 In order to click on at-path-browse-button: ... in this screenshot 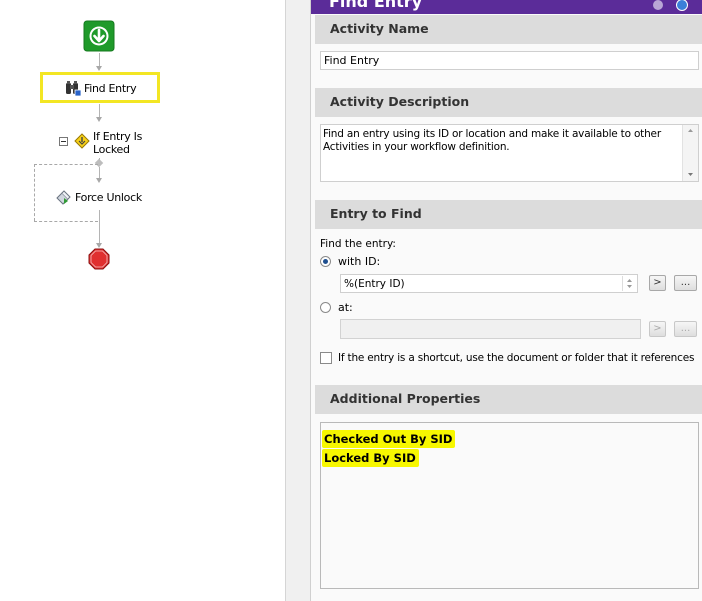, I will do `click(685, 329)`.